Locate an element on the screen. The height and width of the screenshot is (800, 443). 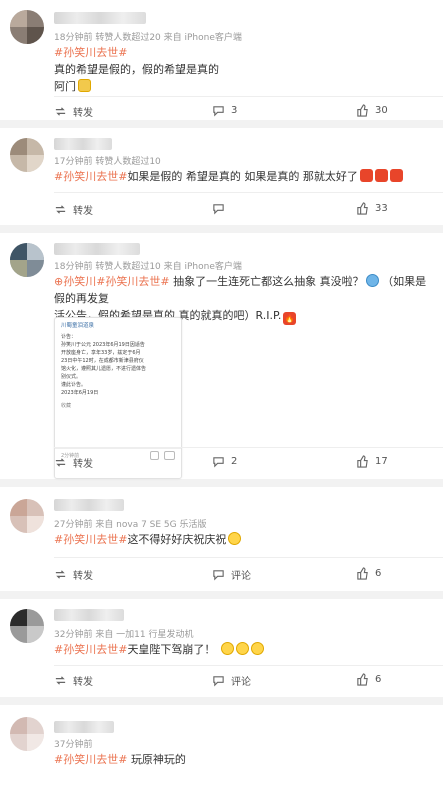
hashtag-link: ⊕孙笑川#孙笑川去世# is located at coordinates (112, 281).